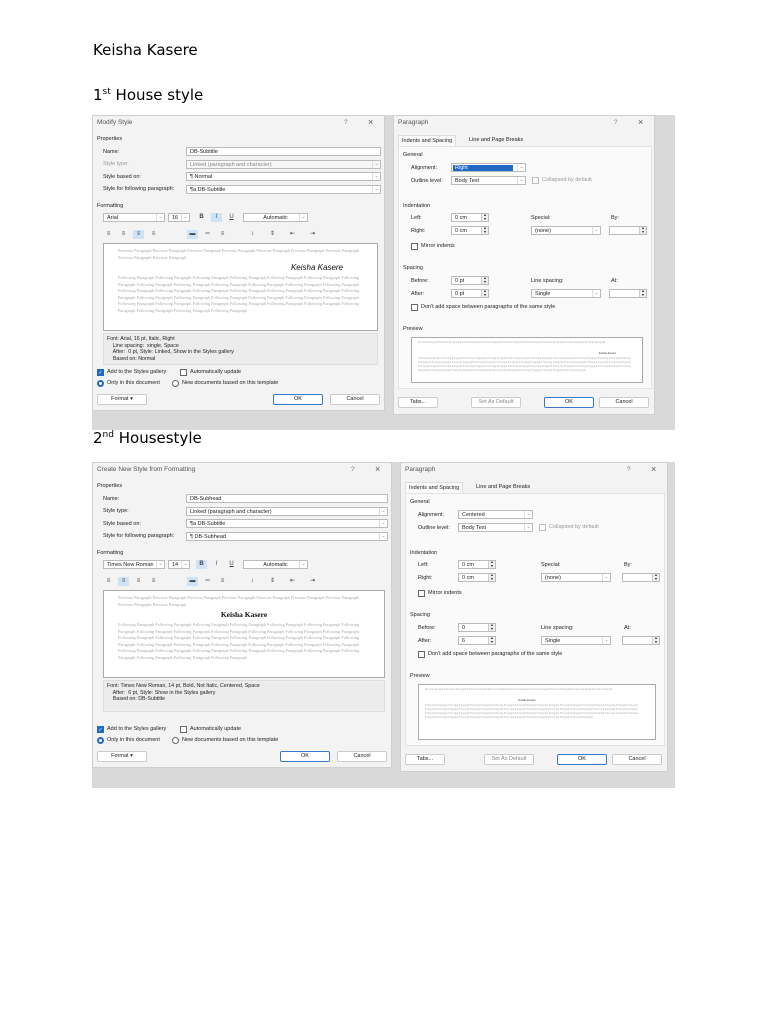 The height and width of the screenshot is (1024, 768). I want to click on style-based-field: ¶ Normal ⌄, so click(283, 176).